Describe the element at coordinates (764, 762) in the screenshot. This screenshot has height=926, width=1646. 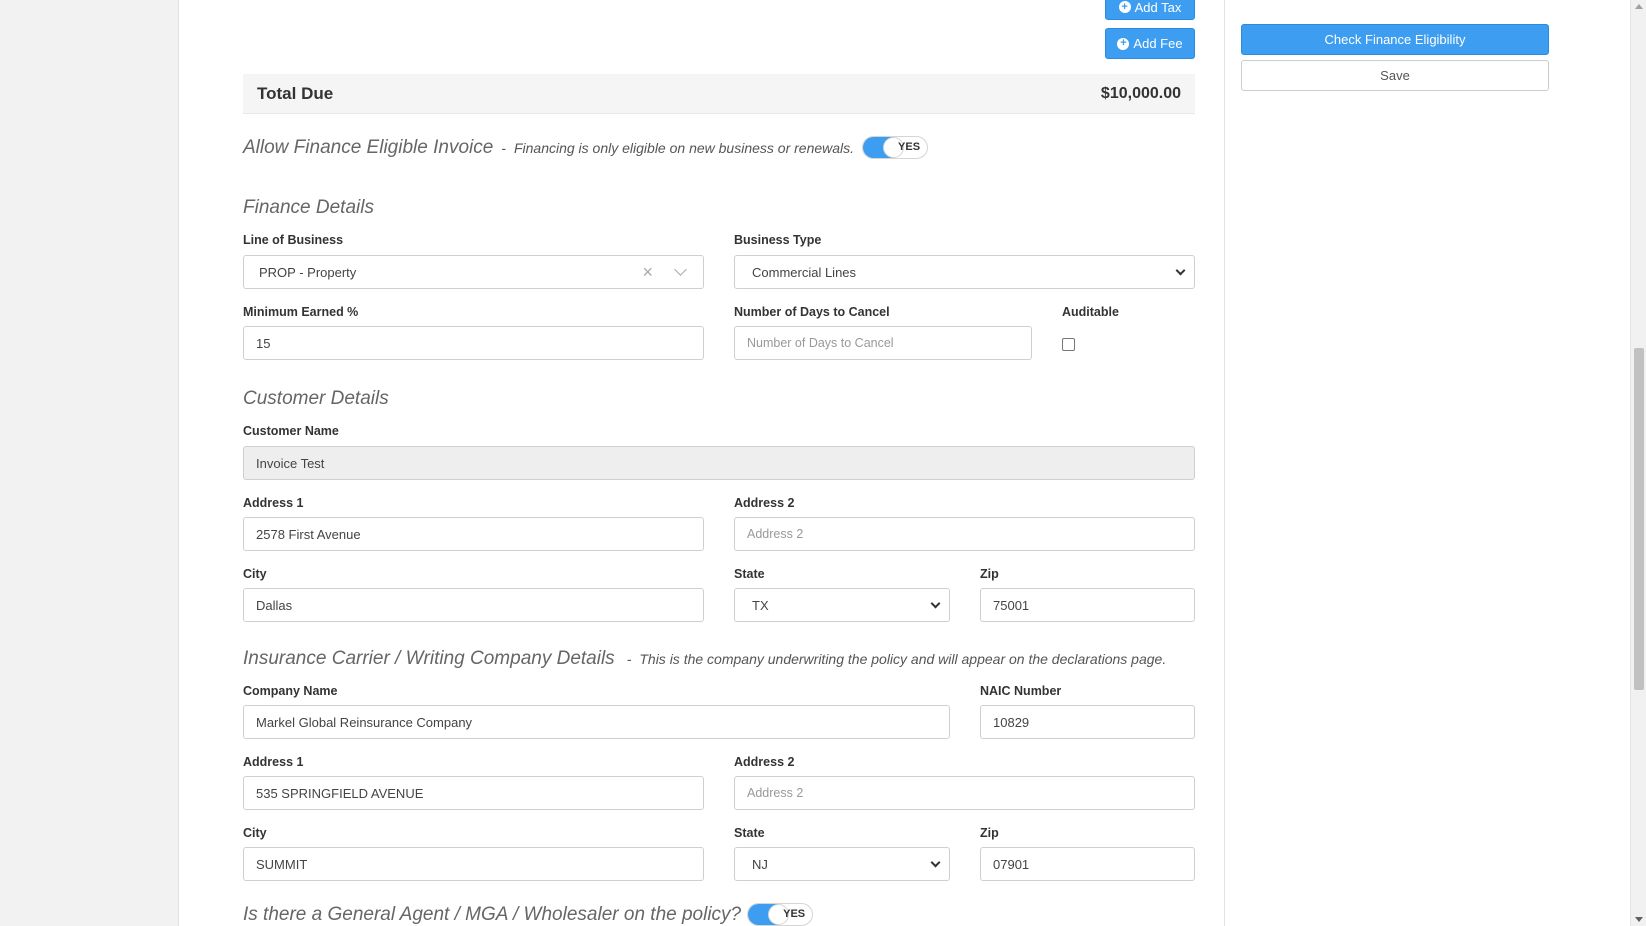
I see `carrier-address2-label: Address 2` at that location.